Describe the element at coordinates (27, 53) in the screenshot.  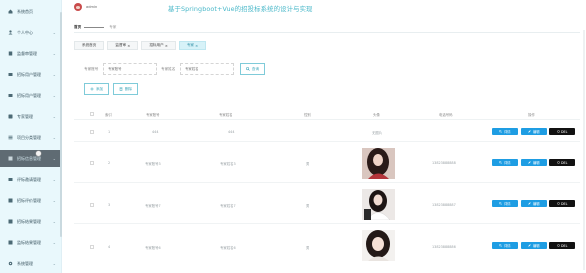
I see `sidebar-item-label: 监督审管理` at that location.